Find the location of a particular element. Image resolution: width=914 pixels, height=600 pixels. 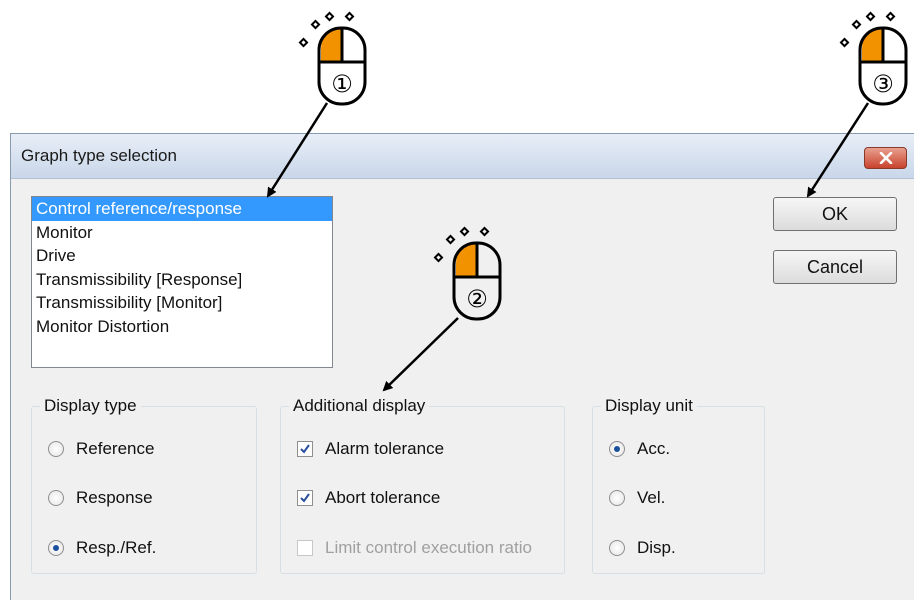

mouse-callout-3: ③ is located at coordinates (876, 62).